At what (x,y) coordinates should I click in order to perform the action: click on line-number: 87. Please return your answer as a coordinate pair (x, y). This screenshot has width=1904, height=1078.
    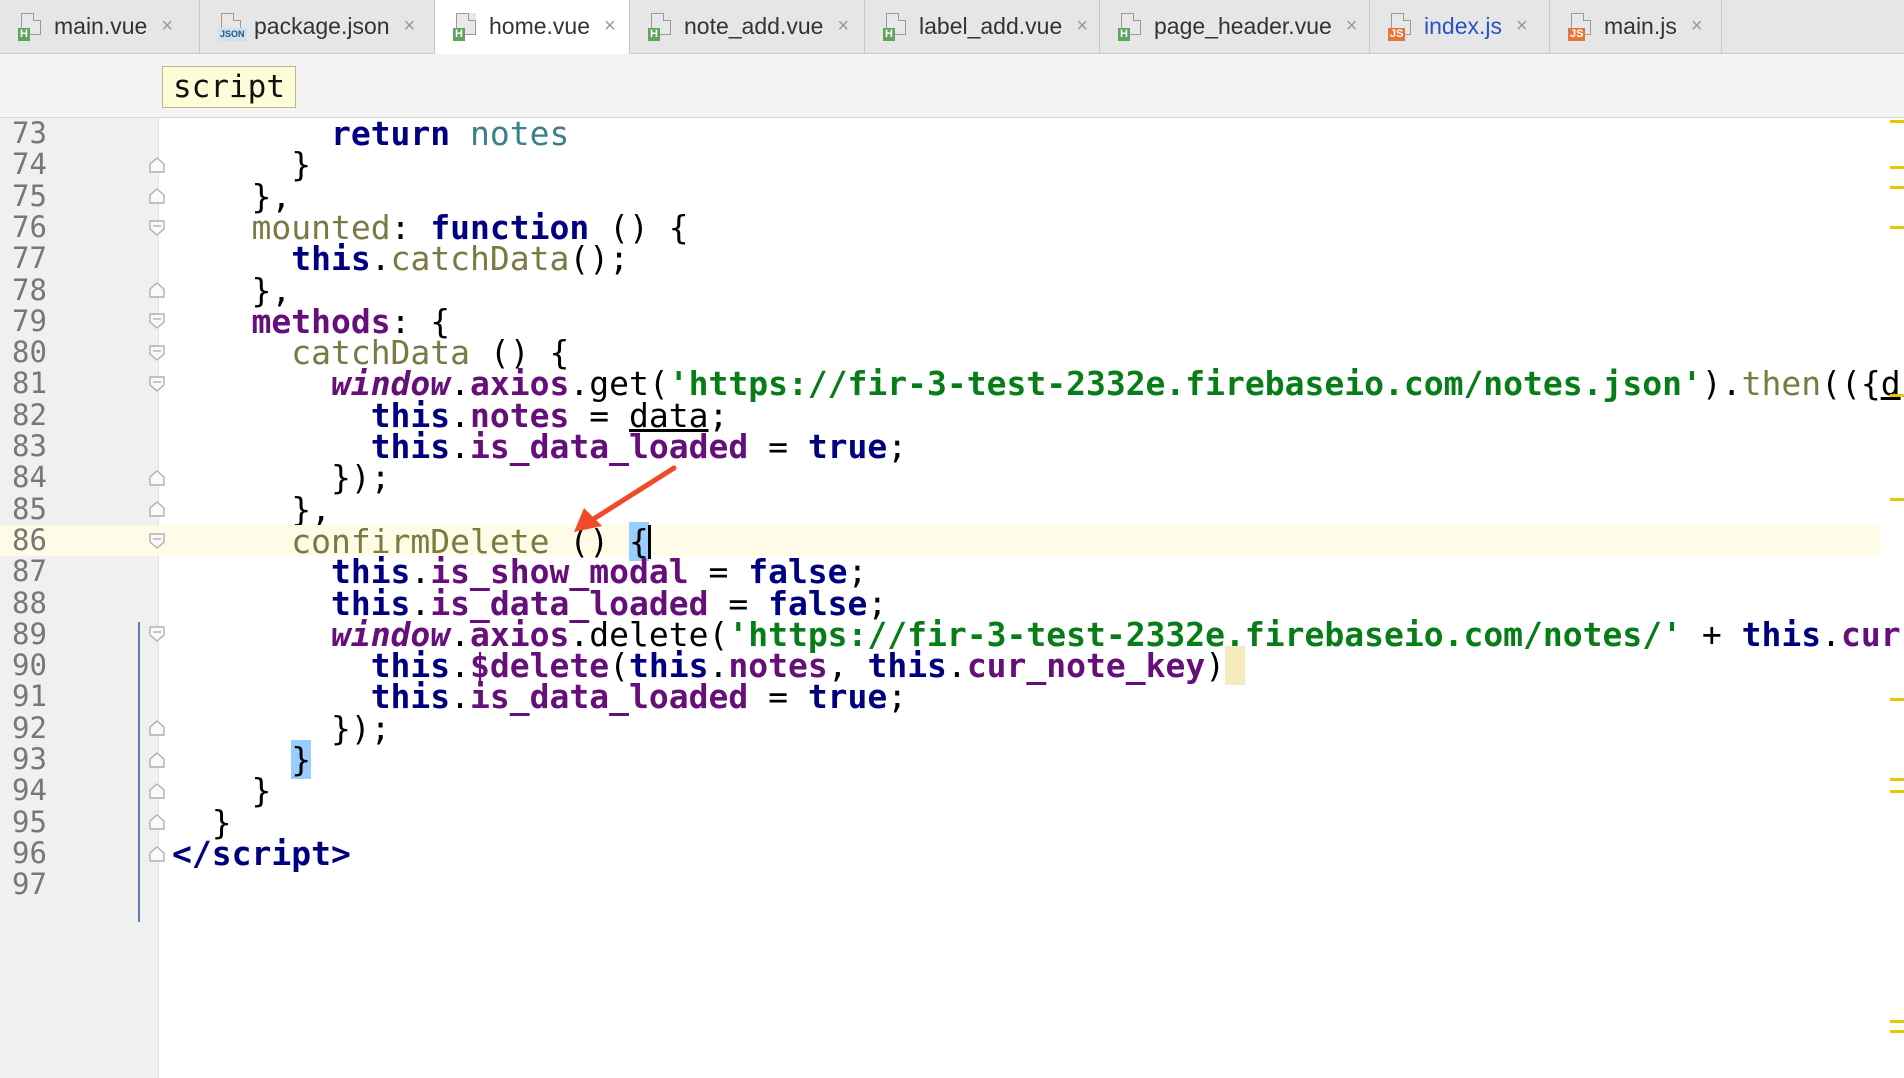
    Looking at the image, I should click on (29, 571).